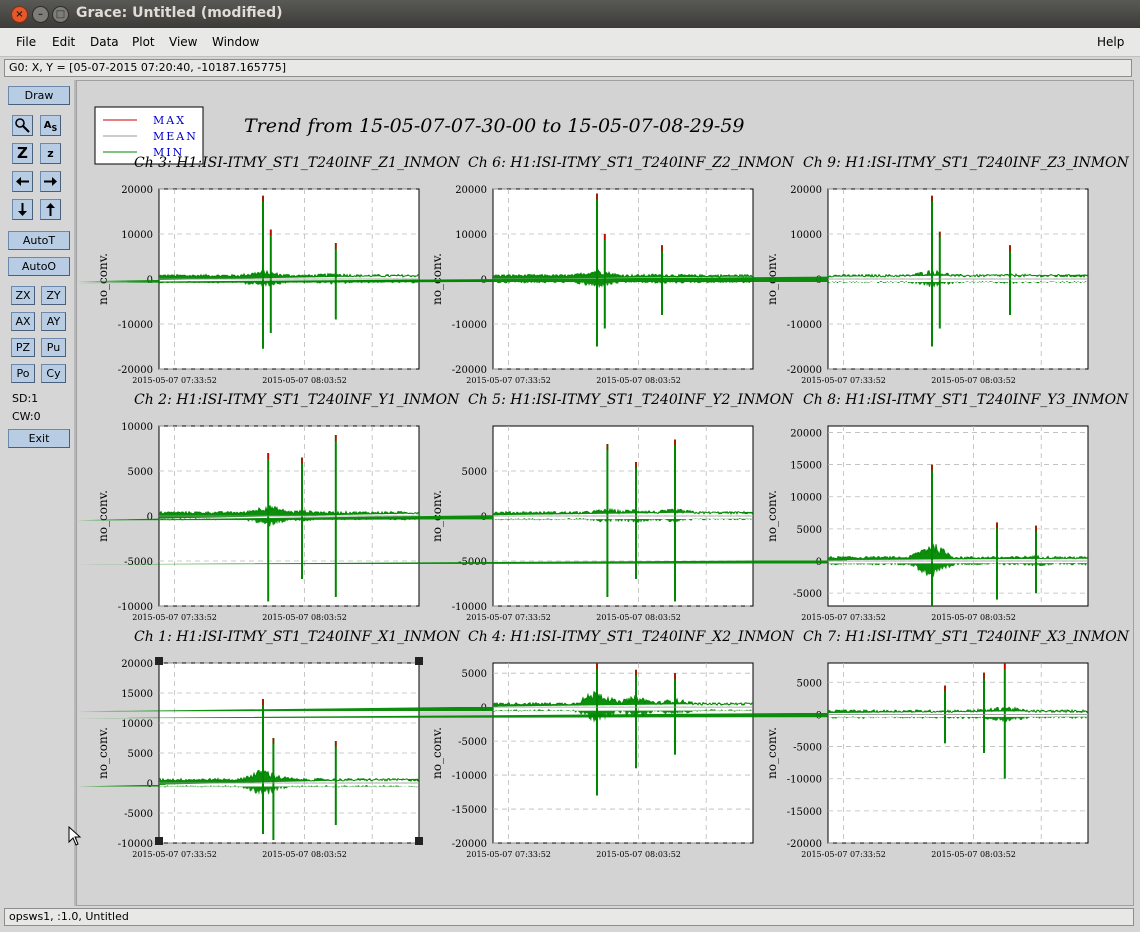 Image resolution: width=1140 pixels, height=932 pixels. Describe the element at coordinates (23, 321) in the screenshot. I see `ax-button: AX` at that location.